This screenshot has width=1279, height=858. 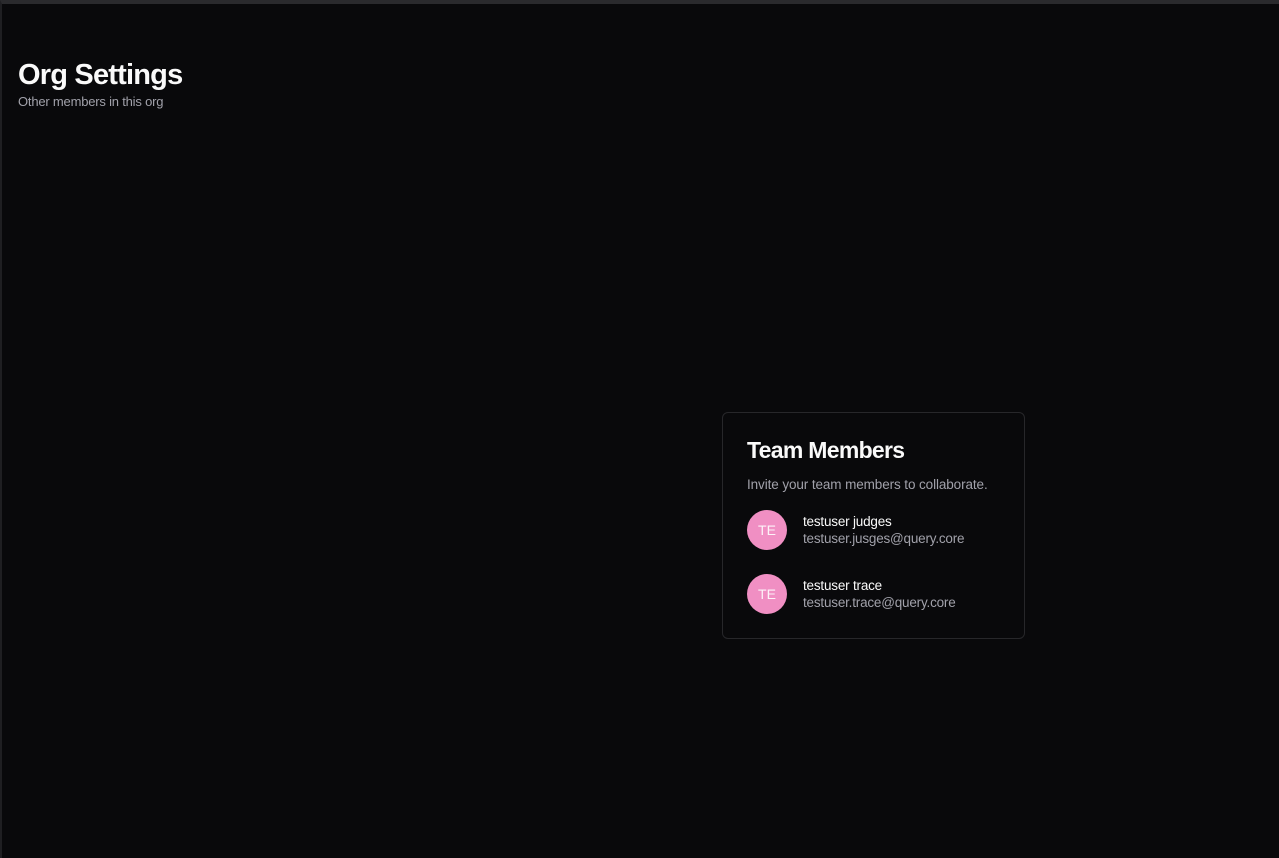 What do you see at coordinates (842, 585) in the screenshot?
I see `member-name: testuser trace` at bounding box center [842, 585].